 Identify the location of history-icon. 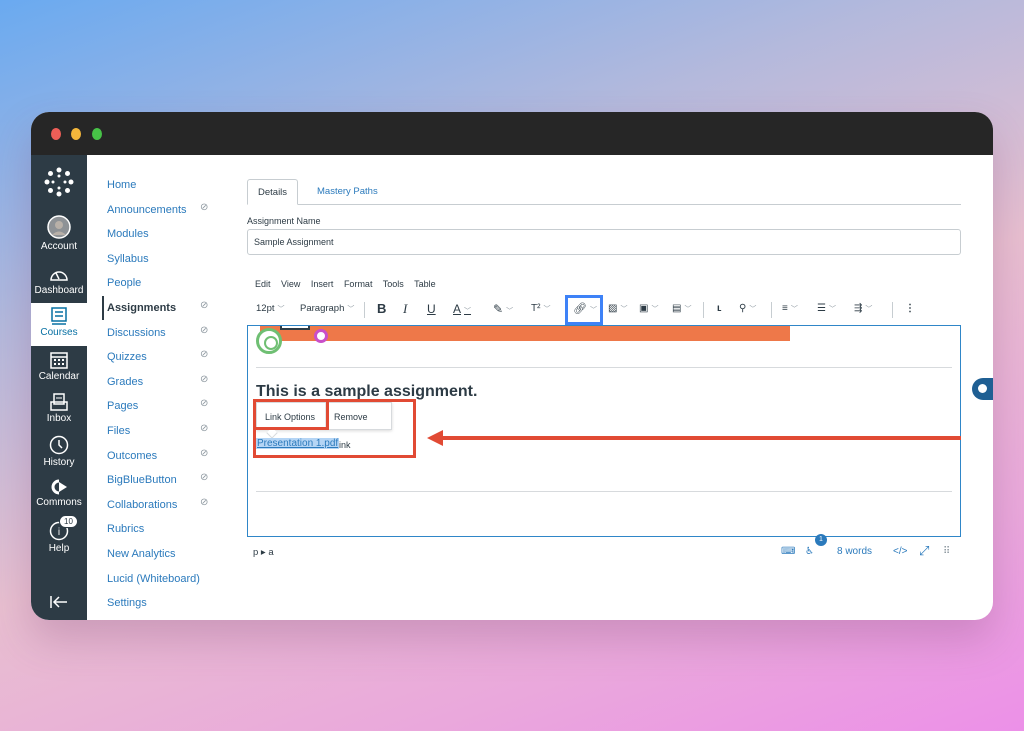
(59, 445).